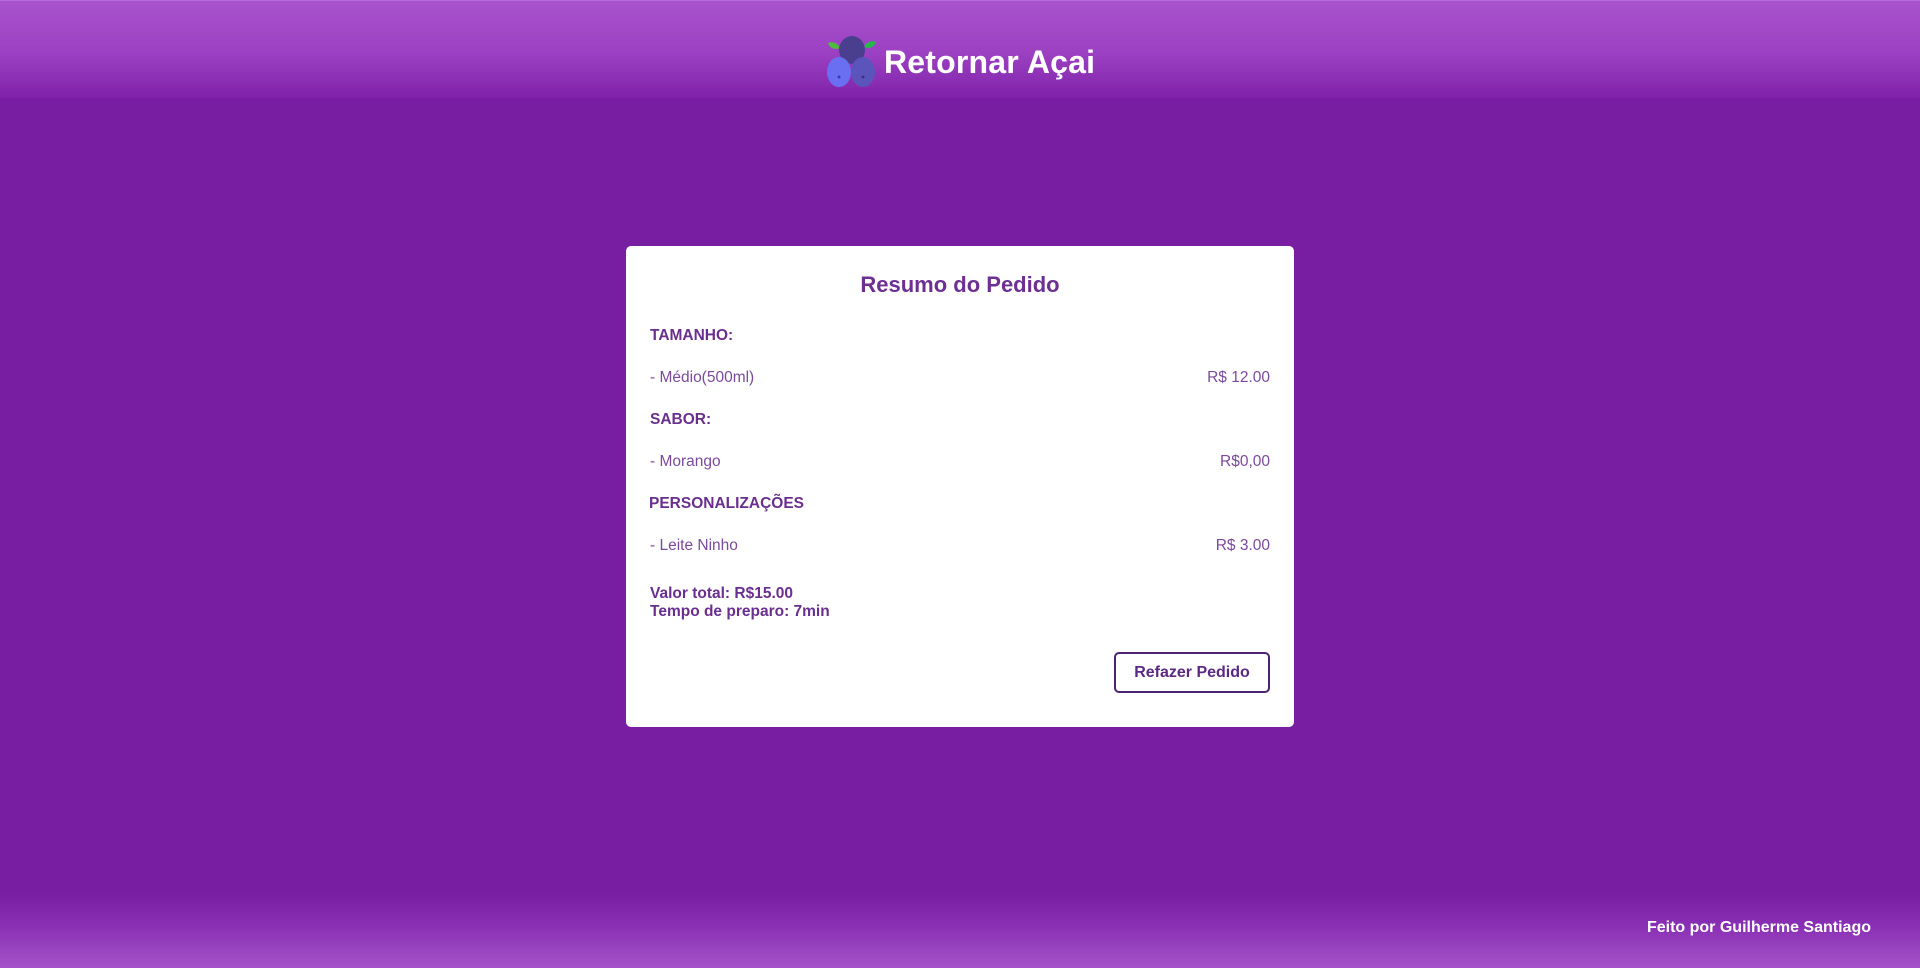 Image resolution: width=1920 pixels, height=968 pixels. What do you see at coordinates (960, 546) in the screenshot?
I see `customization-item-row: - Leite Ninho R$ 3.00` at bounding box center [960, 546].